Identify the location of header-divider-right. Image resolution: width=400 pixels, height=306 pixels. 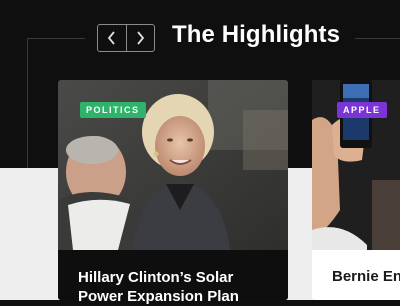
(377, 38).